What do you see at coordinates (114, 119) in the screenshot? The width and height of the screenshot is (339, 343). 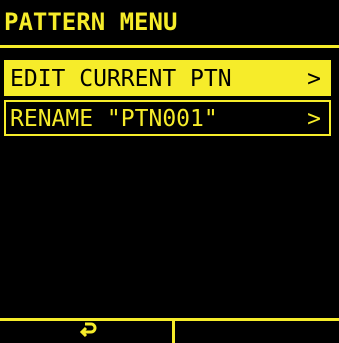 I see `menu-item-label: RENAME "PTN001"` at bounding box center [114, 119].